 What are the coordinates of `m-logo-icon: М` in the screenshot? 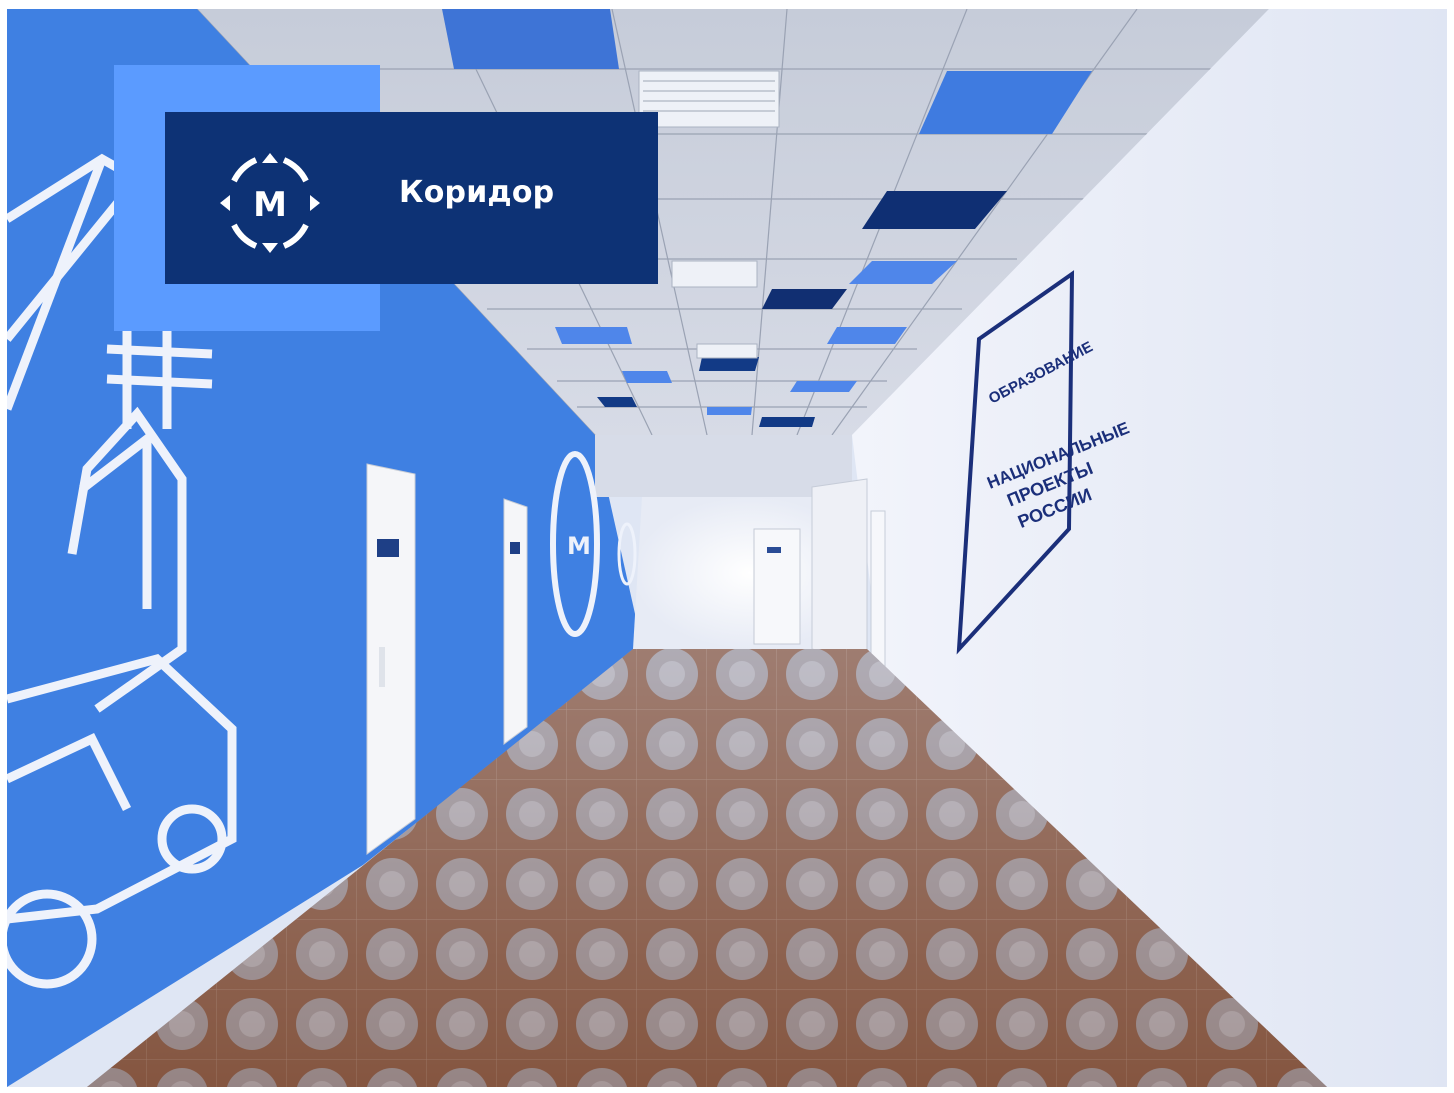 It's located at (270, 203).